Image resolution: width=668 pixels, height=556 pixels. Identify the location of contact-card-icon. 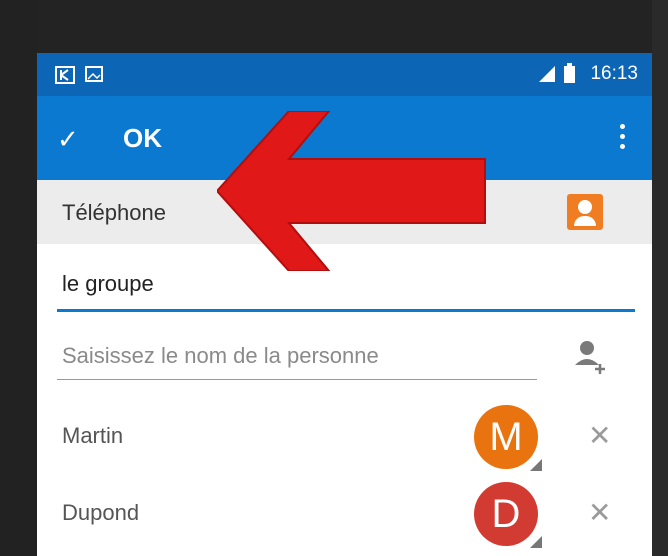
(585, 212).